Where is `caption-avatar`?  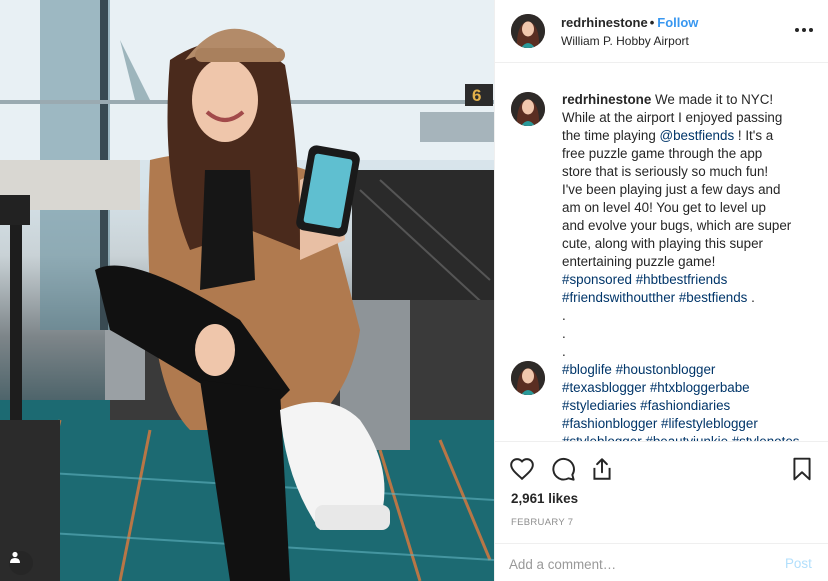
caption-avatar is located at coordinates (528, 109).